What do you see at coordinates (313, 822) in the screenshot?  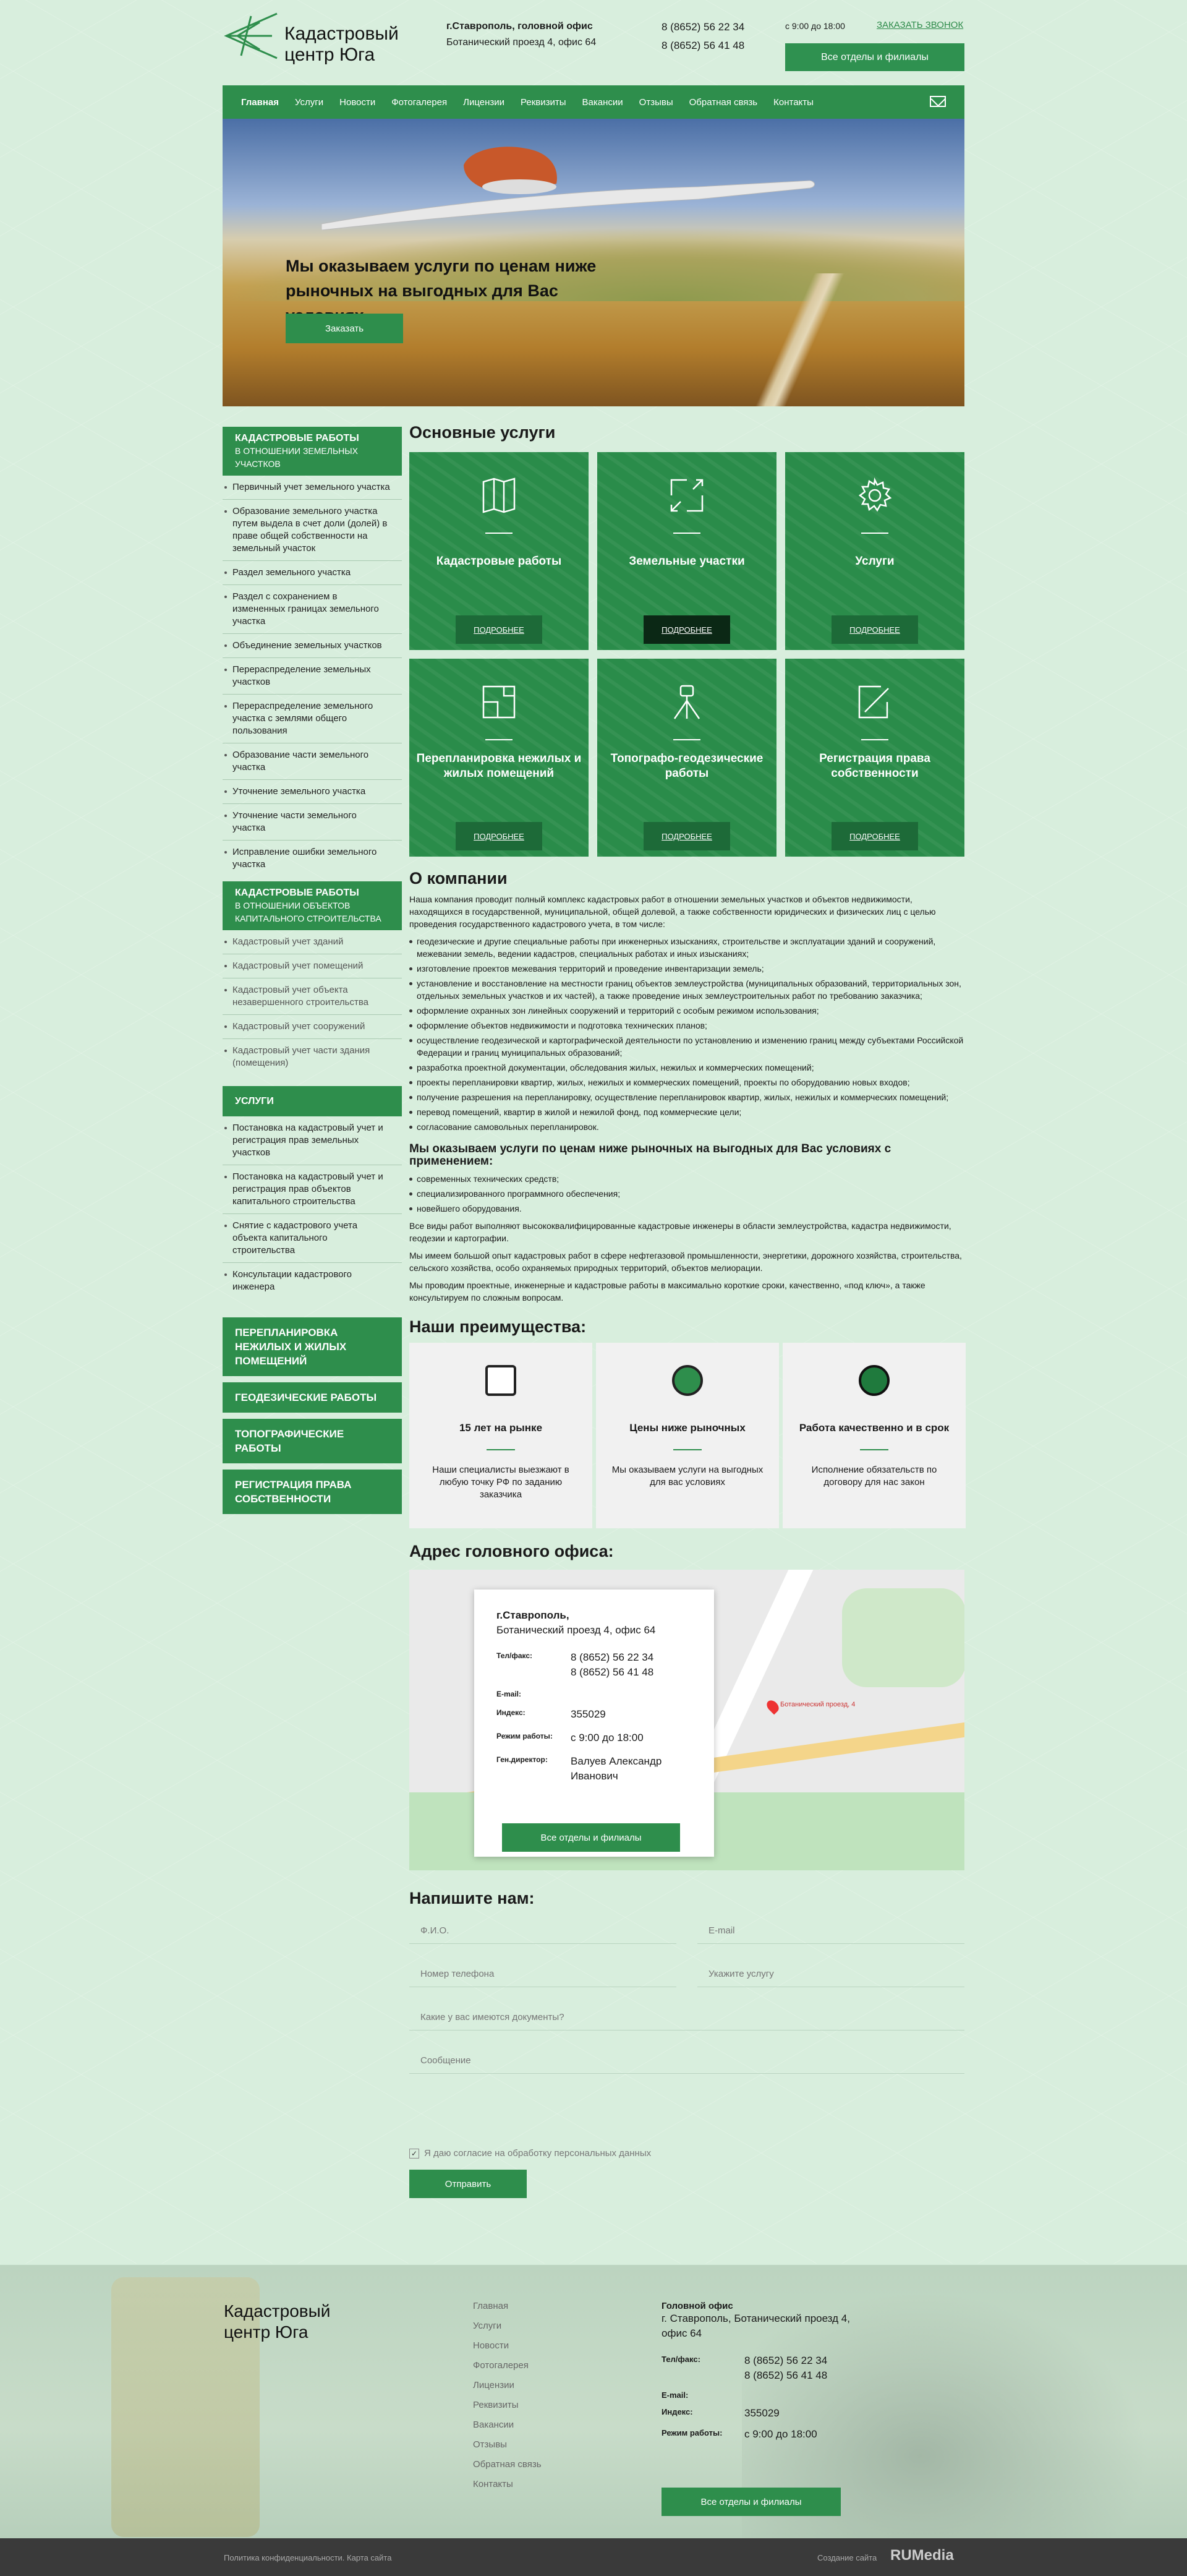 I see `sidebar-item: Уточнение части земельного участка` at bounding box center [313, 822].